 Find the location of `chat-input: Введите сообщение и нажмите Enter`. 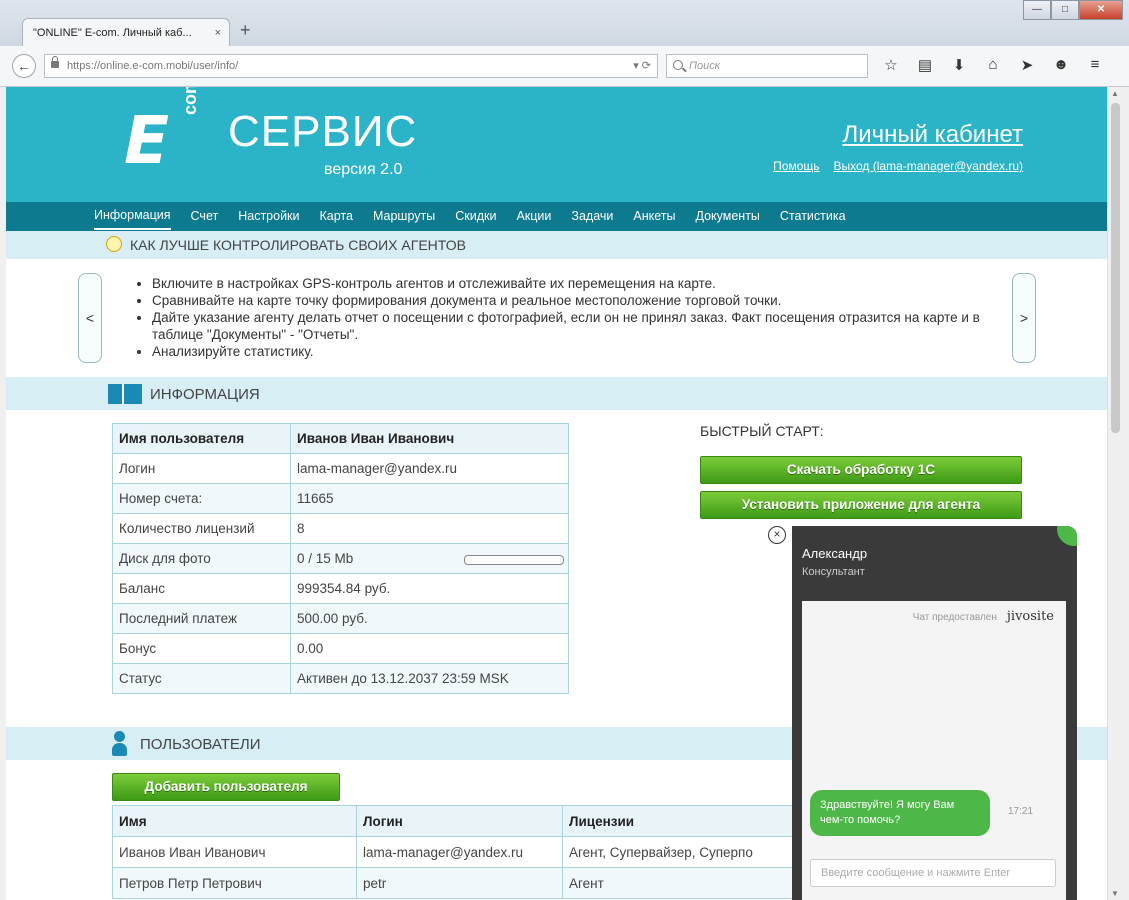

chat-input: Введите сообщение и нажмите Enter is located at coordinates (933, 873).